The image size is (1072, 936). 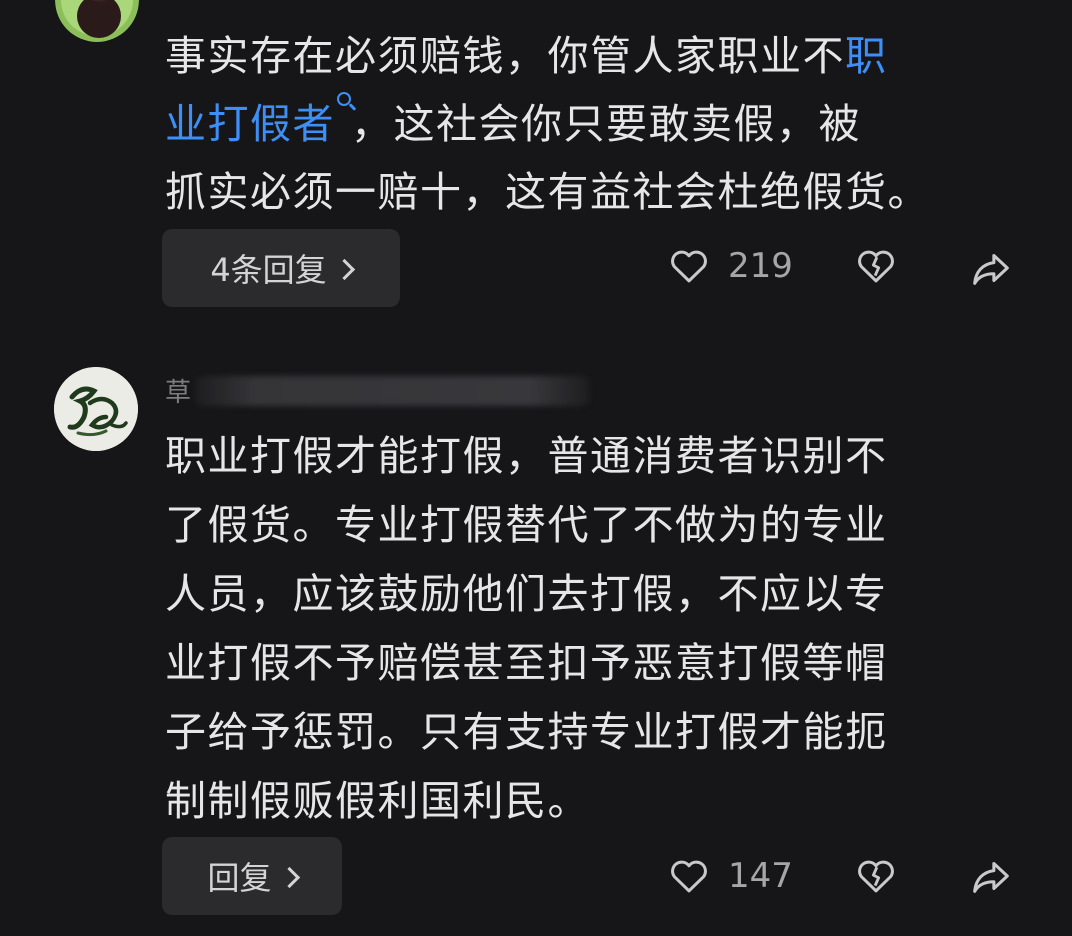 I want to click on like-button: 147, so click(x=730, y=876).